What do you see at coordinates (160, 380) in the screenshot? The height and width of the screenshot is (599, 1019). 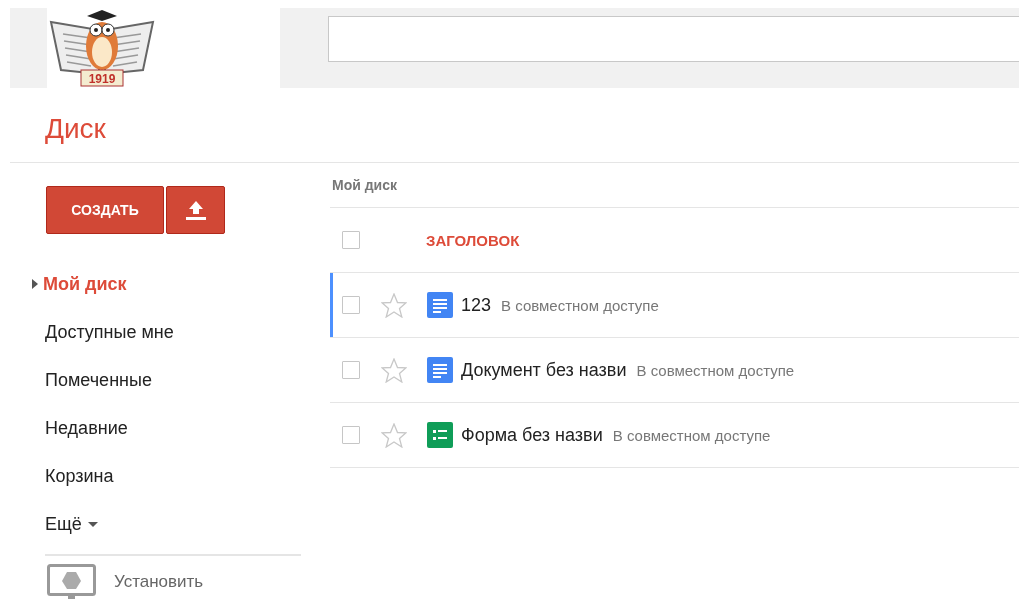 I see `nav-item: Помеченные` at bounding box center [160, 380].